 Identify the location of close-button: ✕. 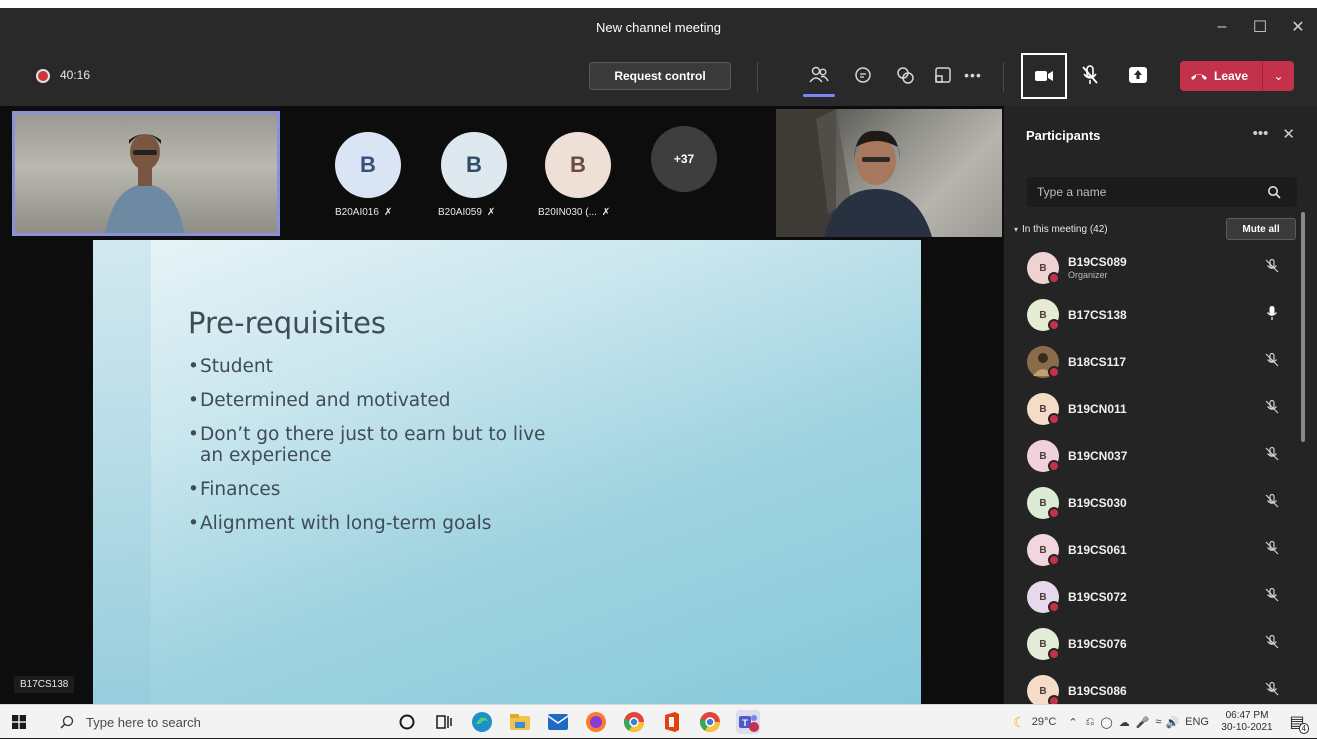
(1298, 27).